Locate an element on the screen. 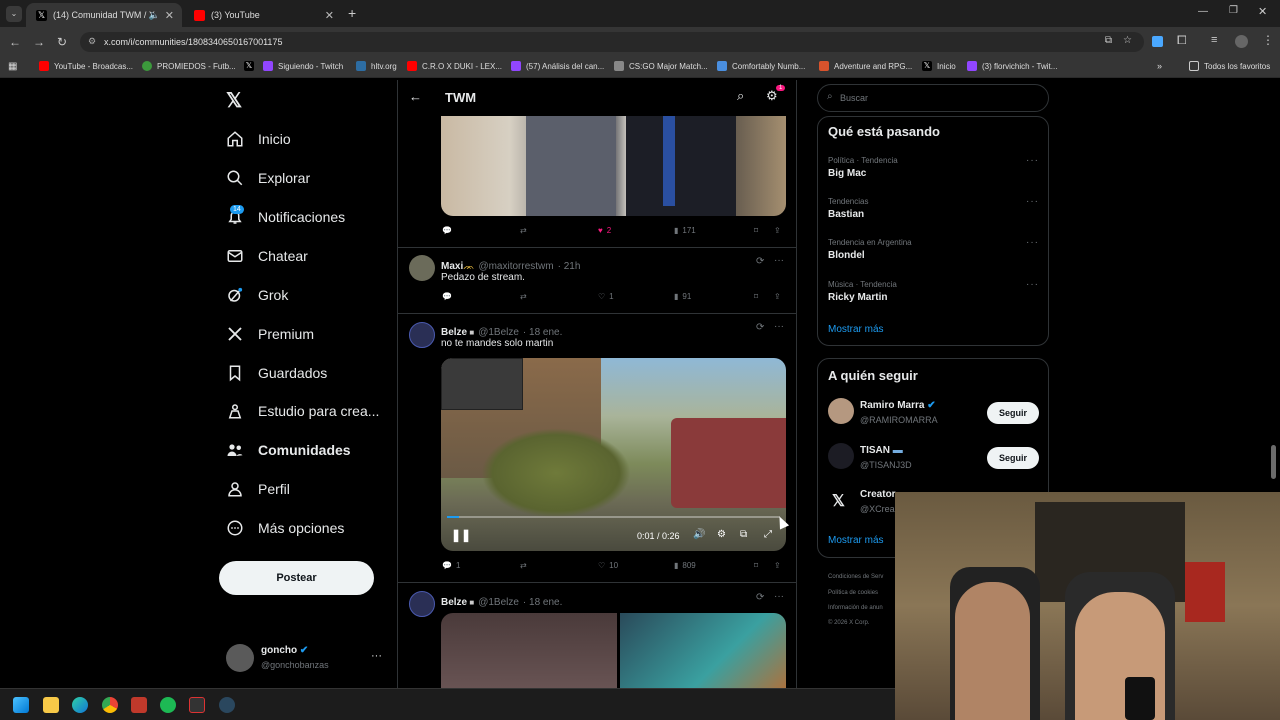 Image resolution: width=1280 pixels, height=720 pixels. spotify-icon is located at coordinates (168, 705).